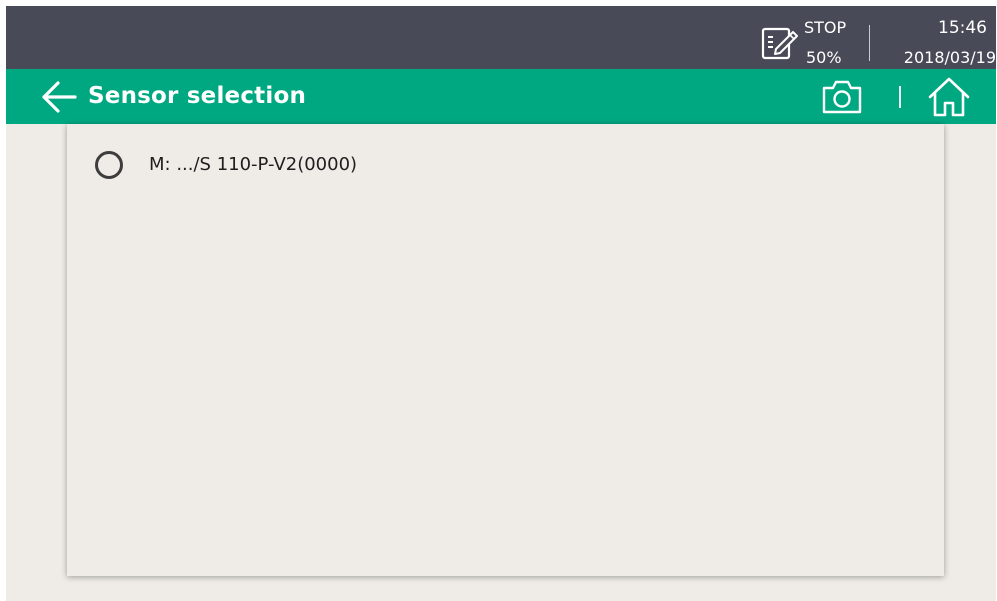 This screenshot has width=997, height=601. I want to click on sensor-option-label: M: .../S 110-P-V2(0000), so click(253, 164).